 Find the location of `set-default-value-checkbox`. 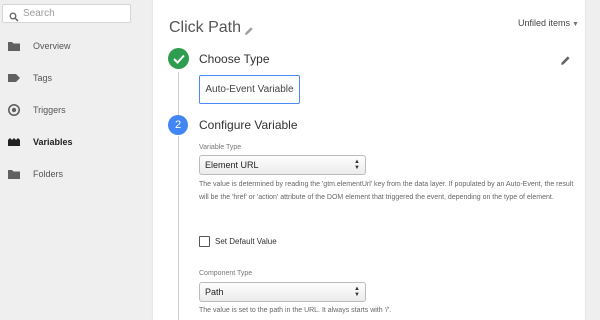

set-default-value-checkbox is located at coordinates (204, 241).